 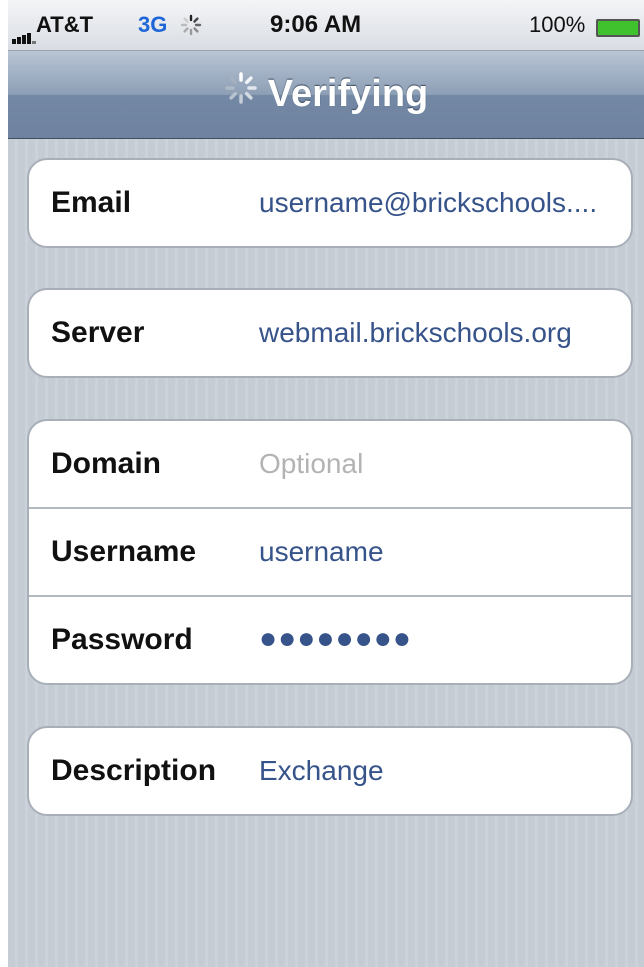 What do you see at coordinates (321, 771) in the screenshot?
I see `description-field: Exchange` at bounding box center [321, 771].